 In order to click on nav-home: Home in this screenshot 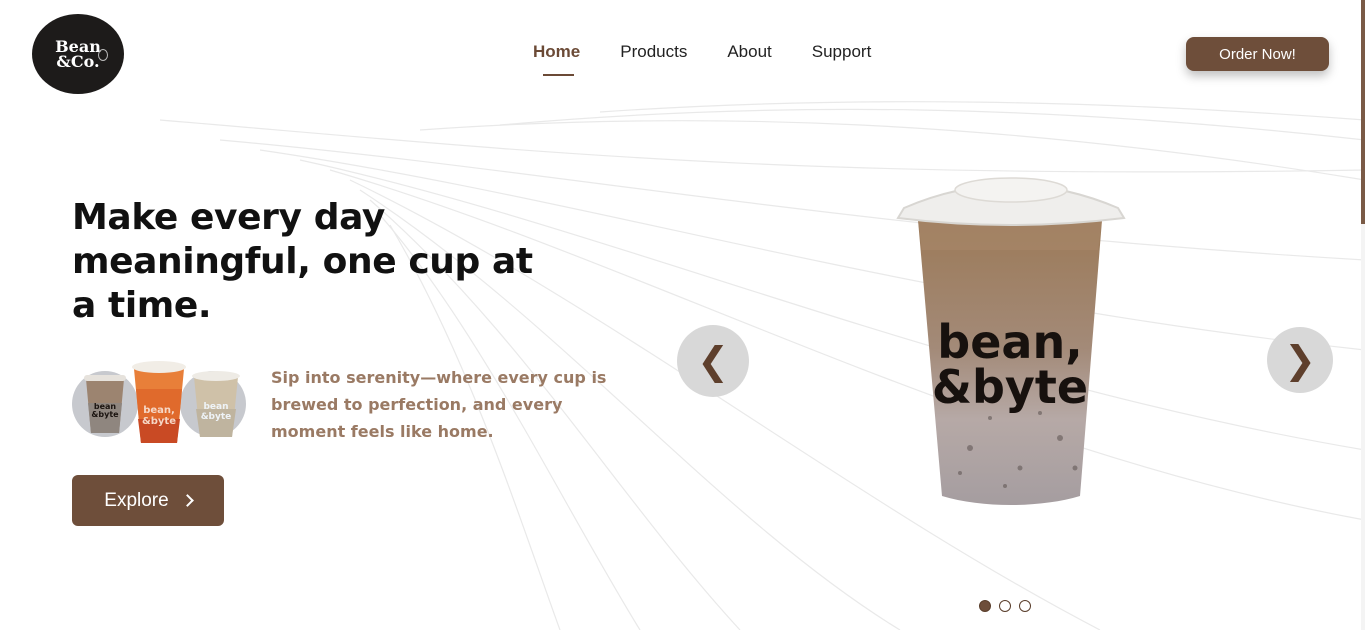, I will do `click(556, 52)`.